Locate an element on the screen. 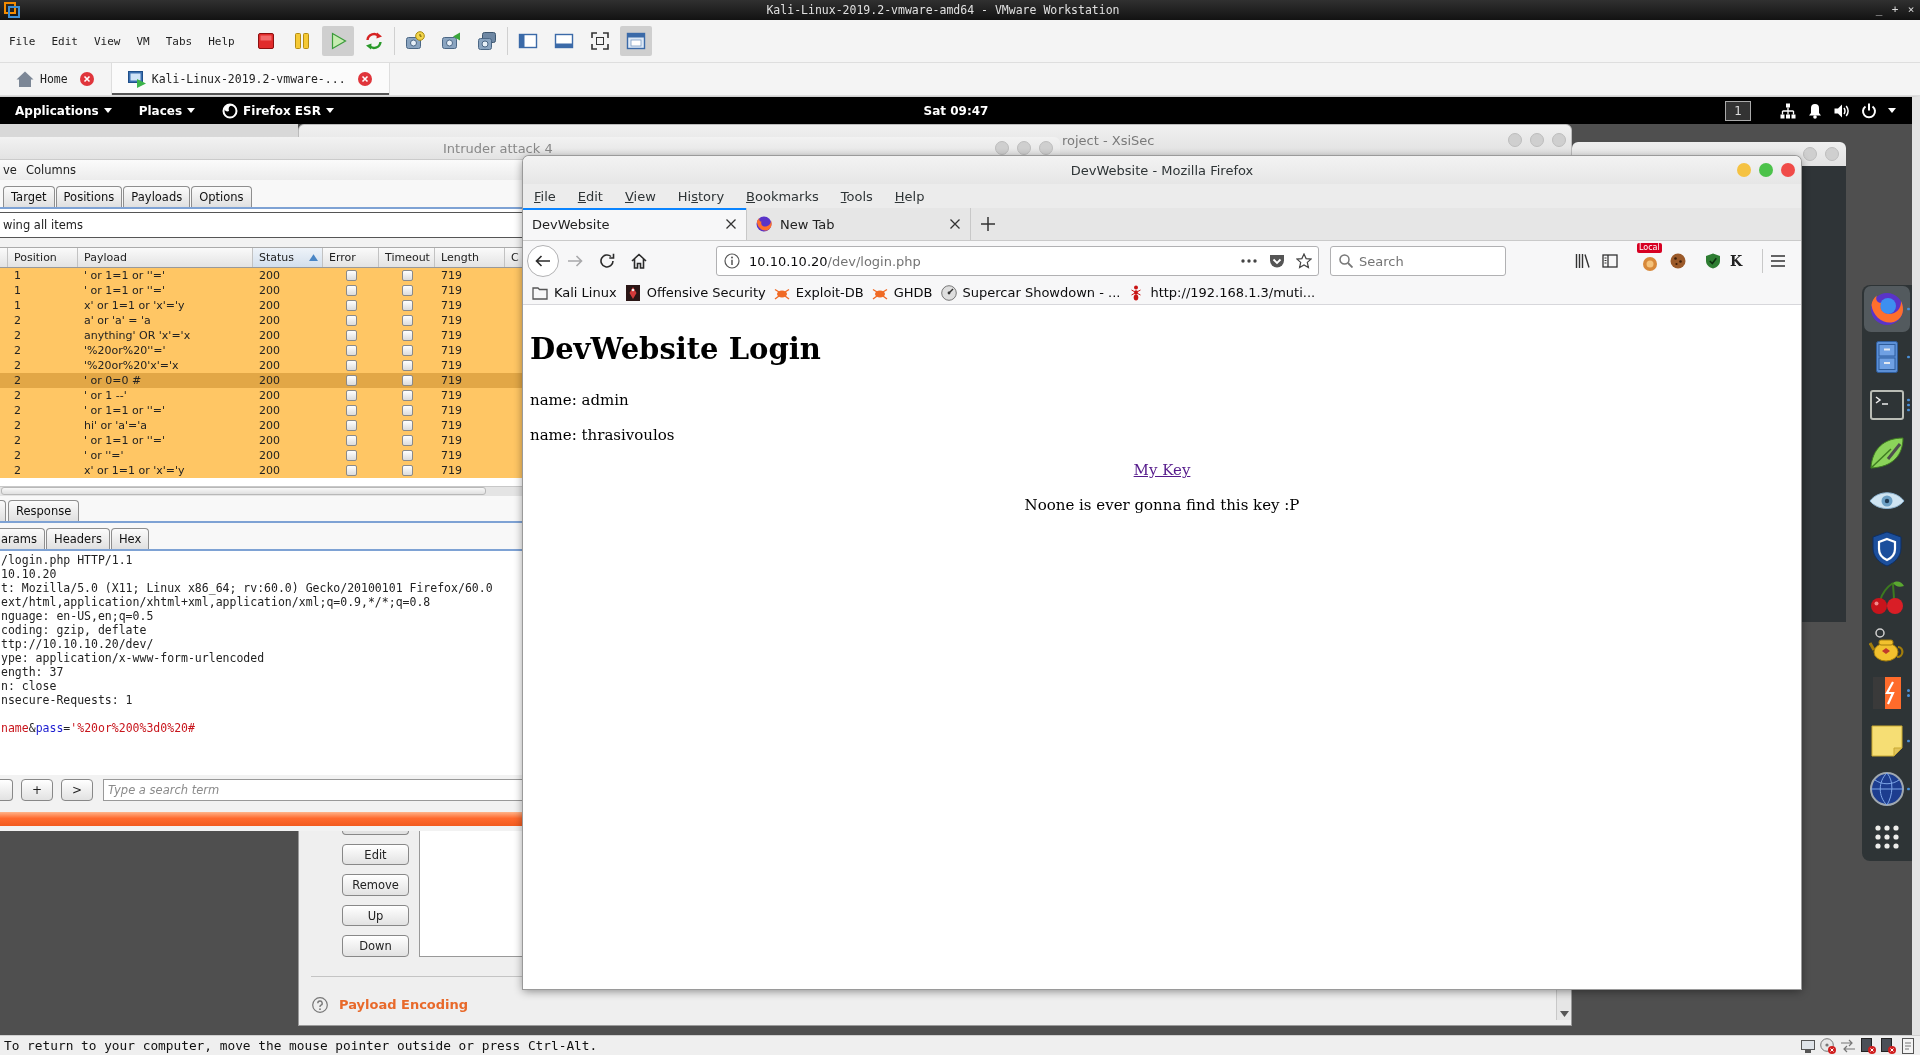  table-row: 2 hi' or 'a'='a 200 719 is located at coordinates (261, 425).